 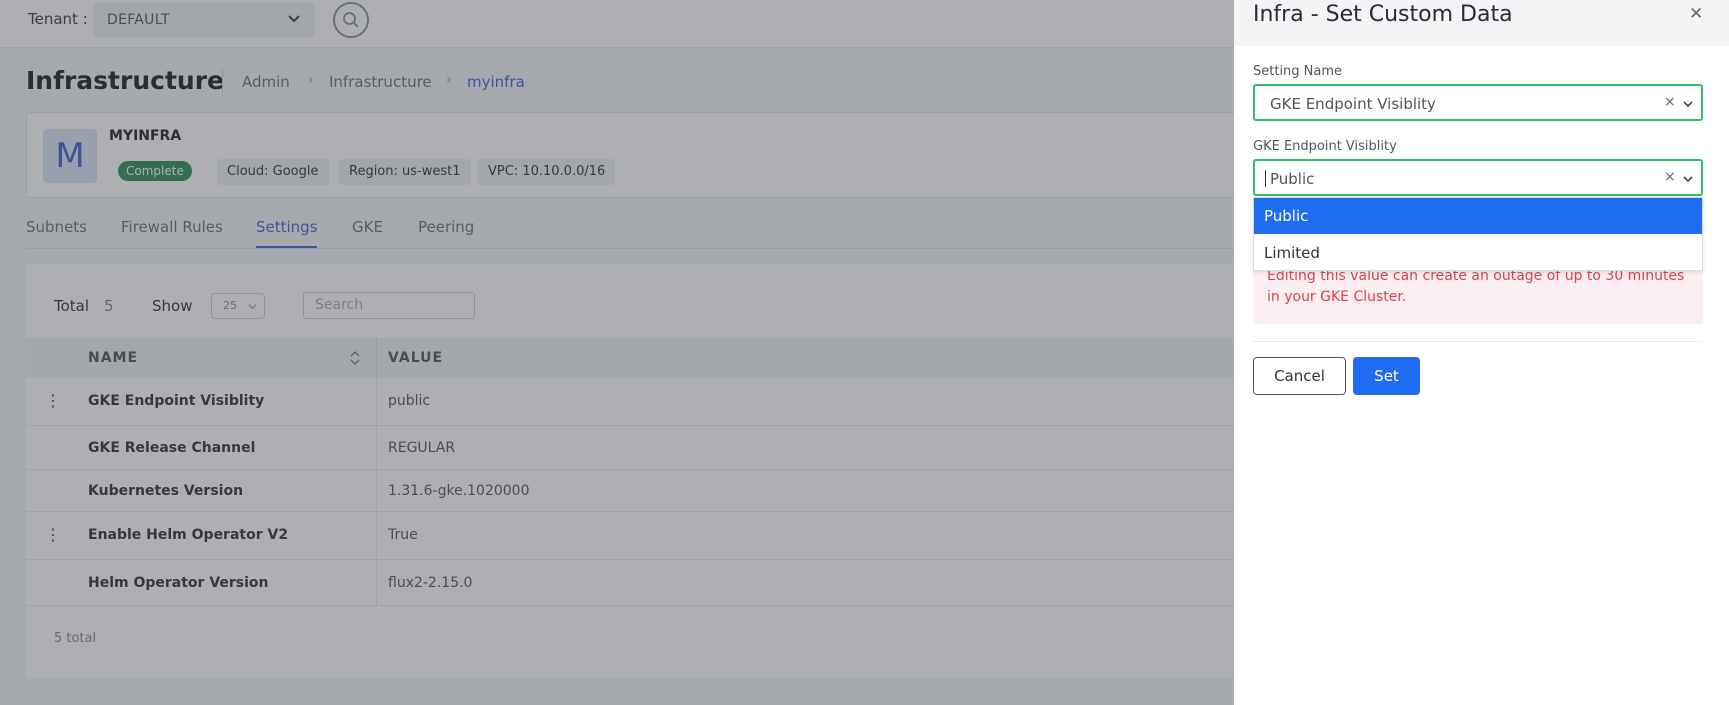 I want to click on option-public: Public, so click(x=1478, y=216).